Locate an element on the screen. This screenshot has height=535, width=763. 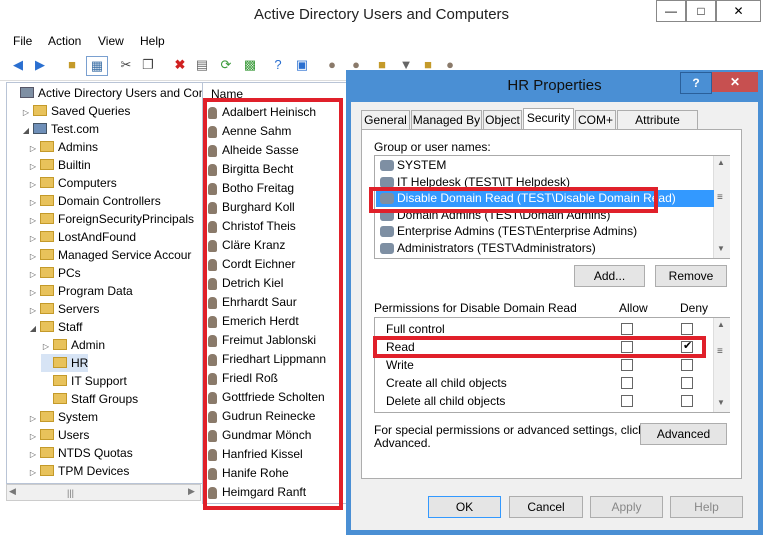
remove-button: Remove is located at coordinates (691, 276).